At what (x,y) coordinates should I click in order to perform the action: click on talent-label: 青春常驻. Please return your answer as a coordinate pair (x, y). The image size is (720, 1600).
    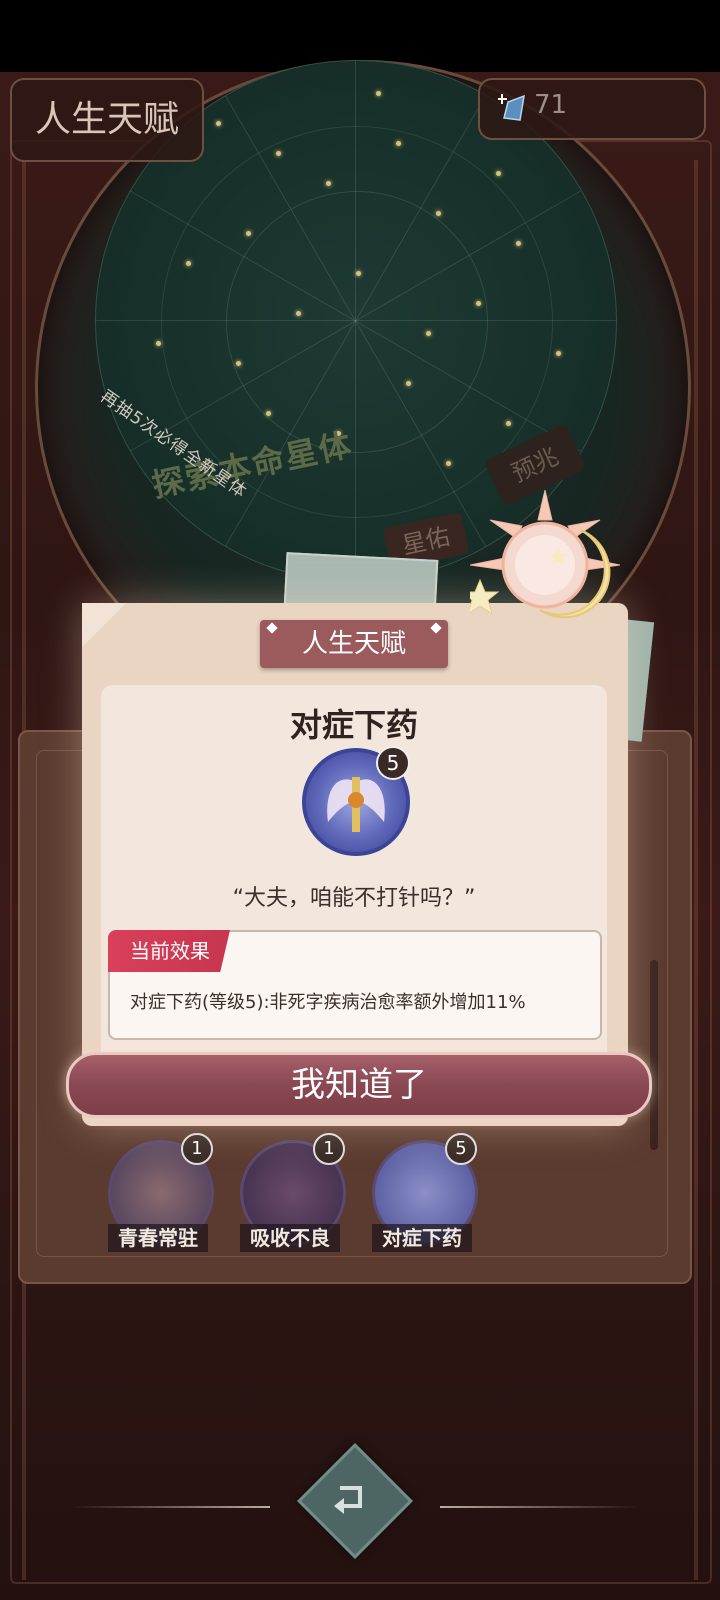
    Looking at the image, I should click on (158, 1238).